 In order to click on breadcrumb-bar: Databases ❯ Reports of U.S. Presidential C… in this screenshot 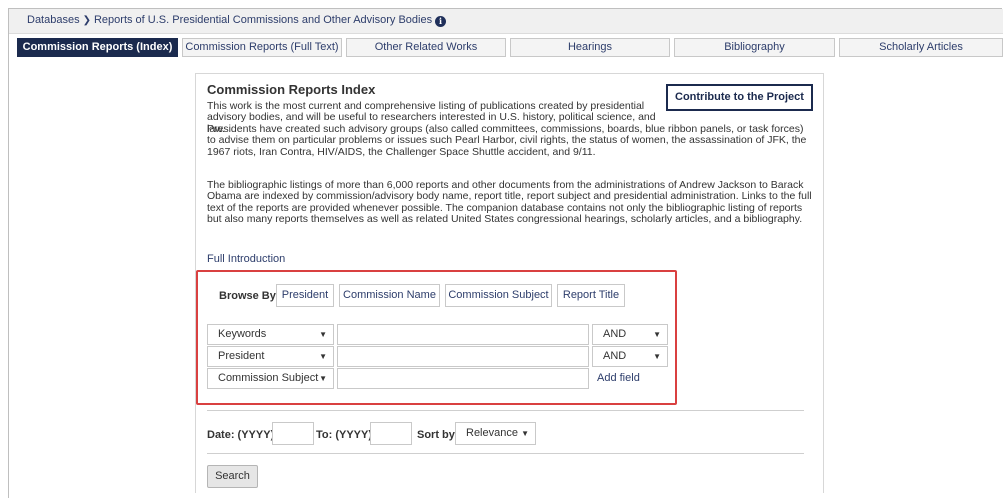, I will do `click(506, 21)`.